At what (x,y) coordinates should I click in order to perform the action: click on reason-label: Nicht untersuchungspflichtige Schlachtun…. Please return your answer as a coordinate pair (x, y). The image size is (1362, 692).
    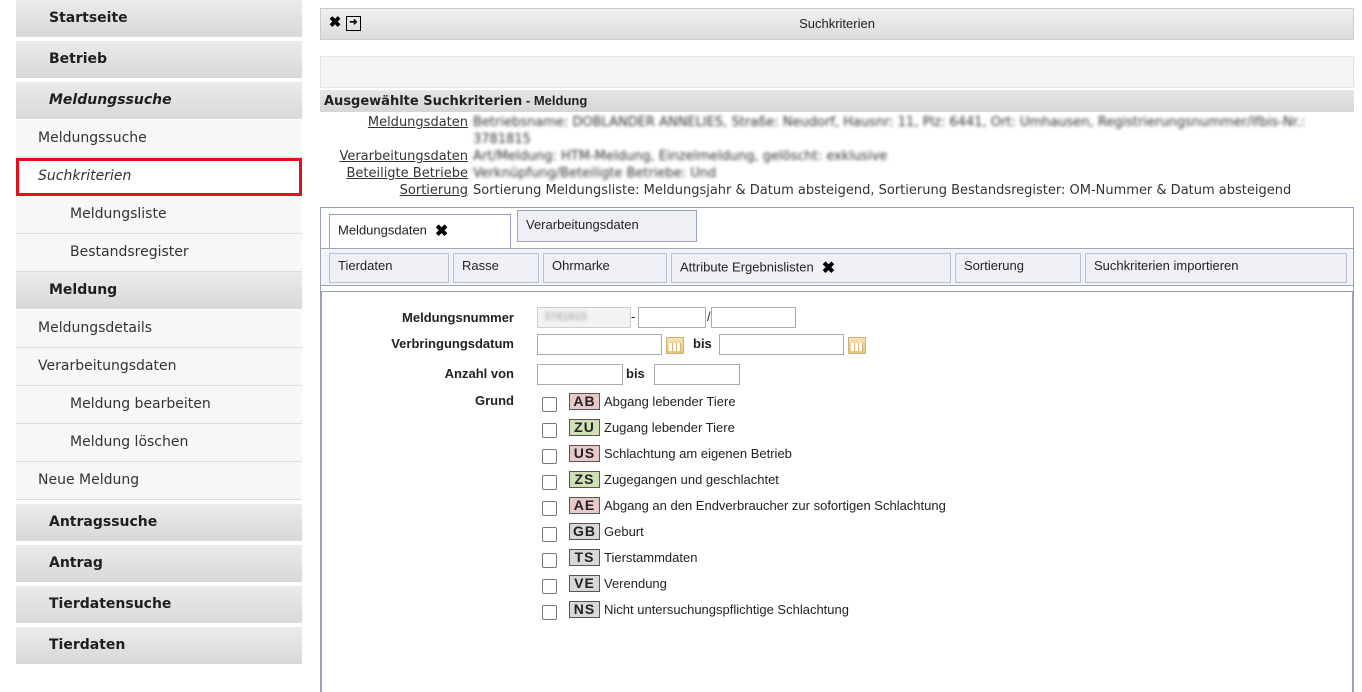
    Looking at the image, I should click on (726, 609).